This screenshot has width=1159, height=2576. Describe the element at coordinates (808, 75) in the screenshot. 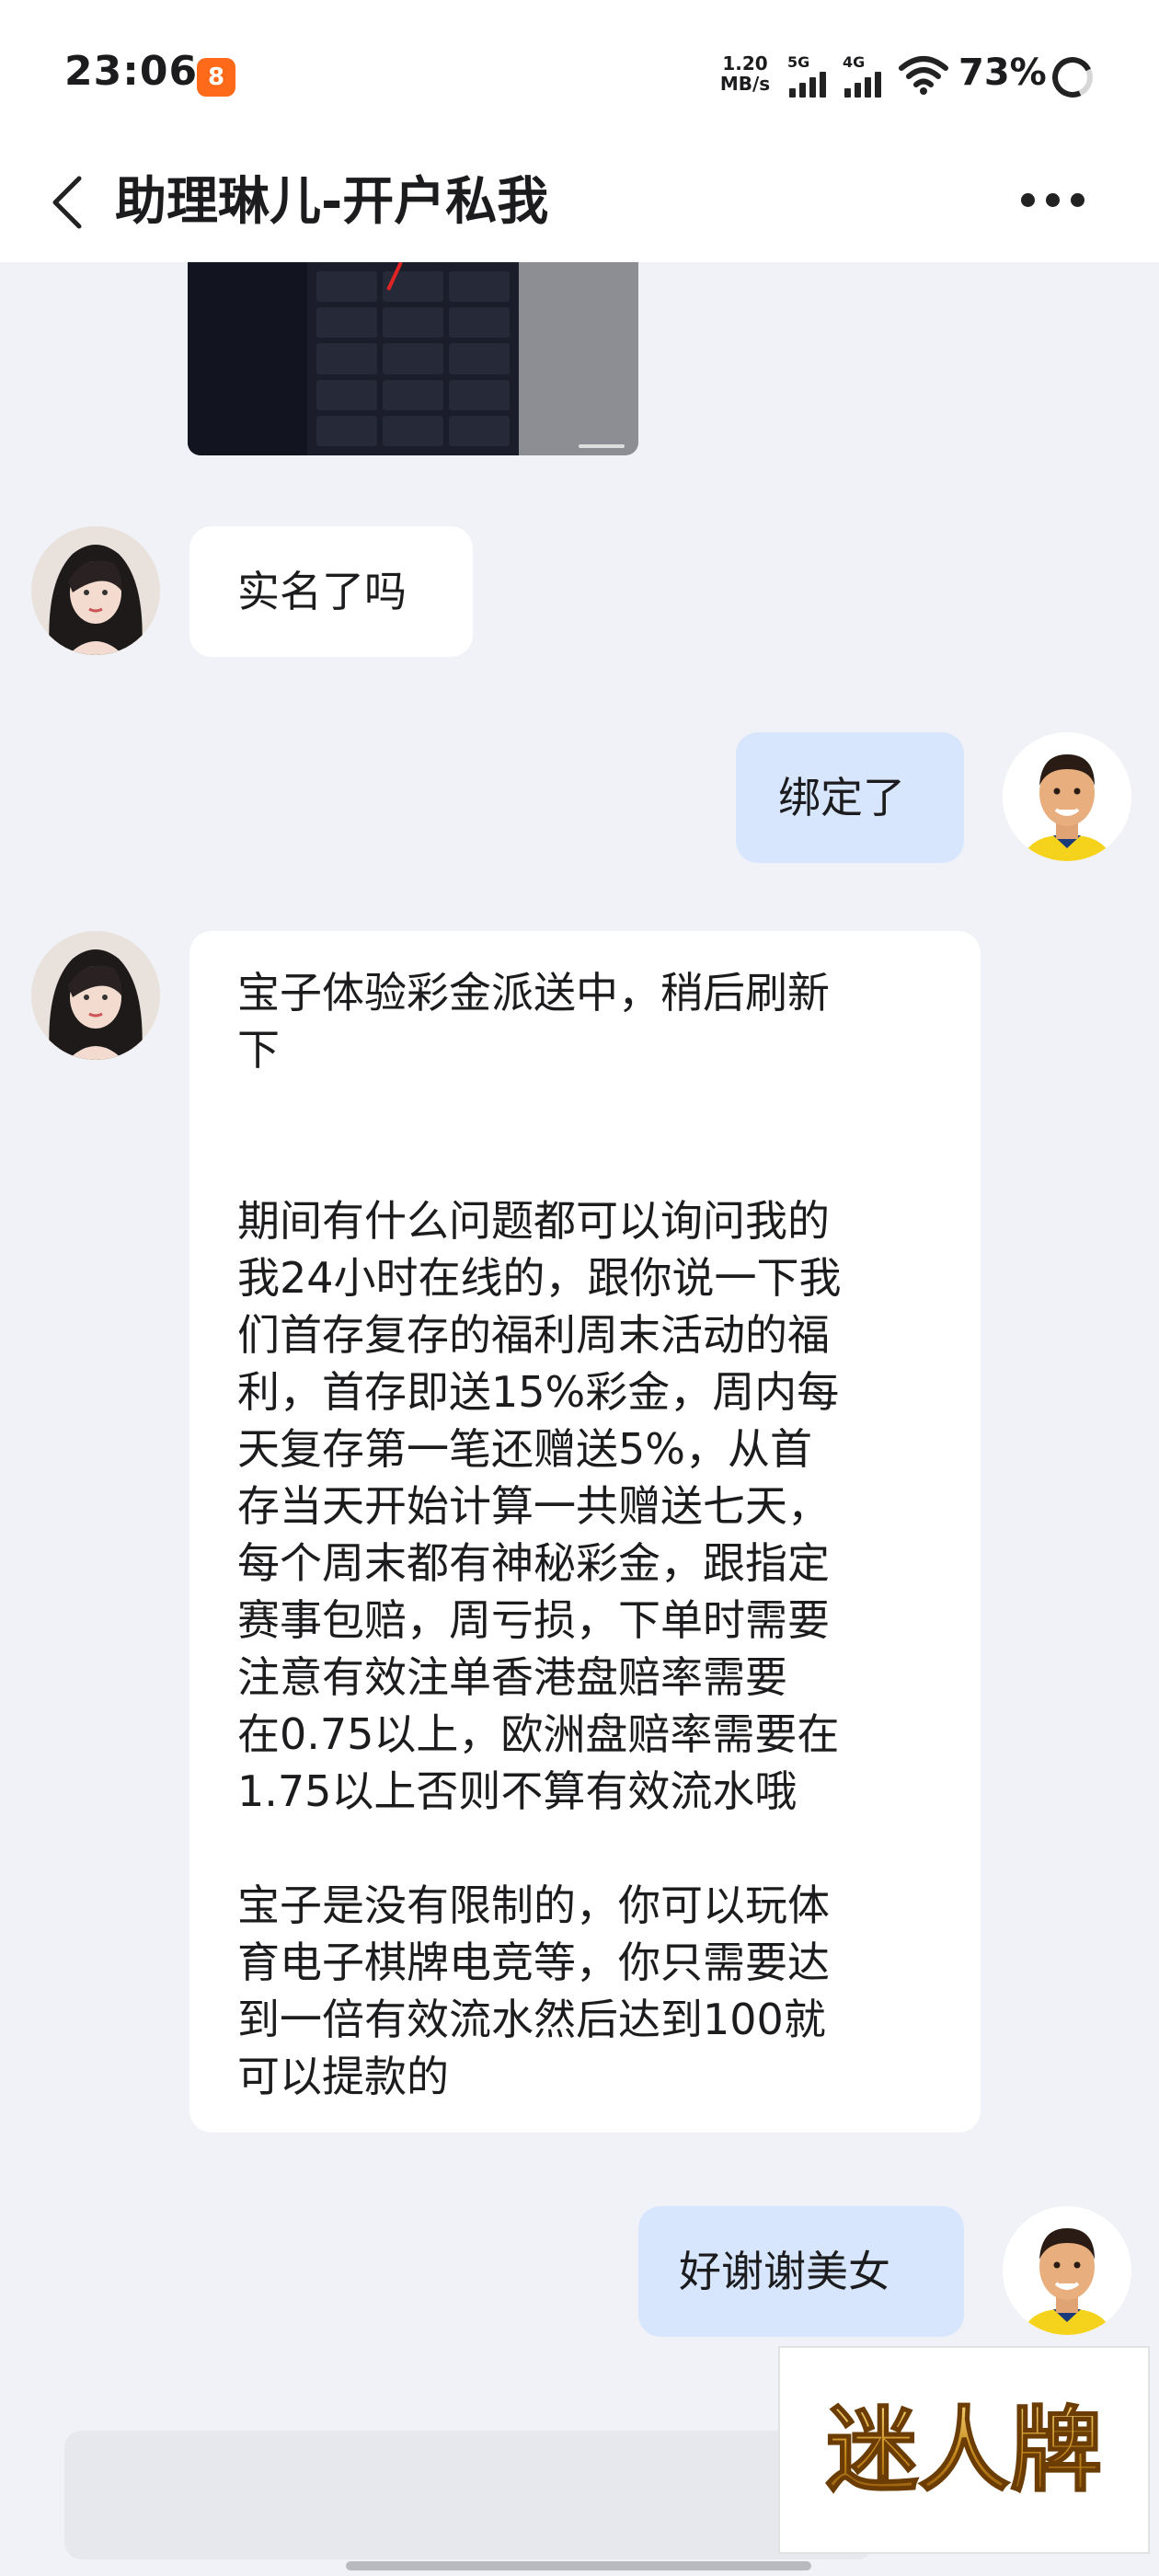

I see `signal-sim1-icon: 5G` at that location.